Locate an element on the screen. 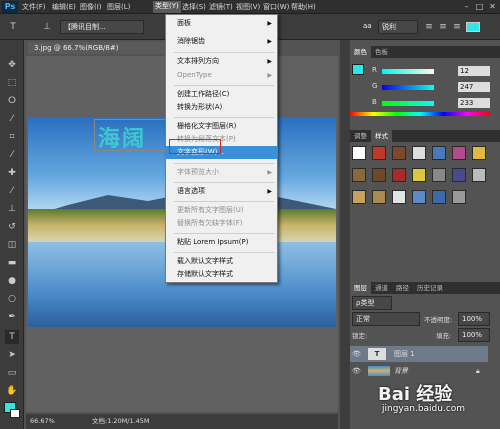  menu-item-save-default-styles: 存储默认文字样式 is located at coordinates (221, 274).